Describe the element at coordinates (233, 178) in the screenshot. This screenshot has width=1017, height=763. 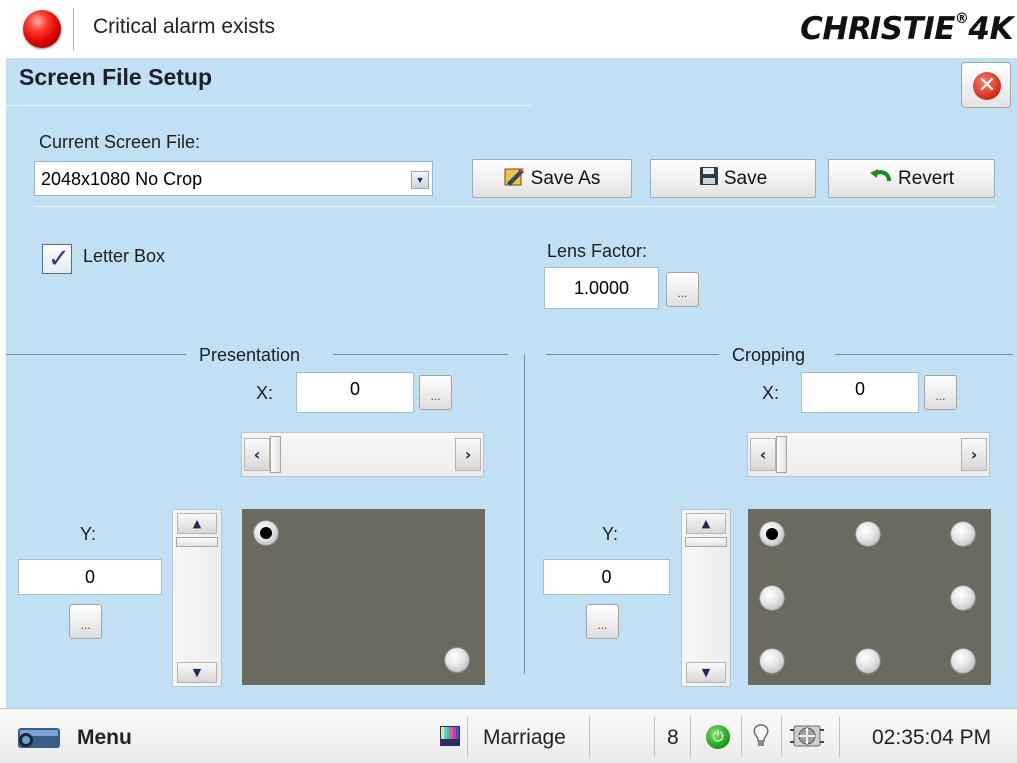
I see `screen-file-dropdown: 2048x1080 No Crop ▼` at that location.